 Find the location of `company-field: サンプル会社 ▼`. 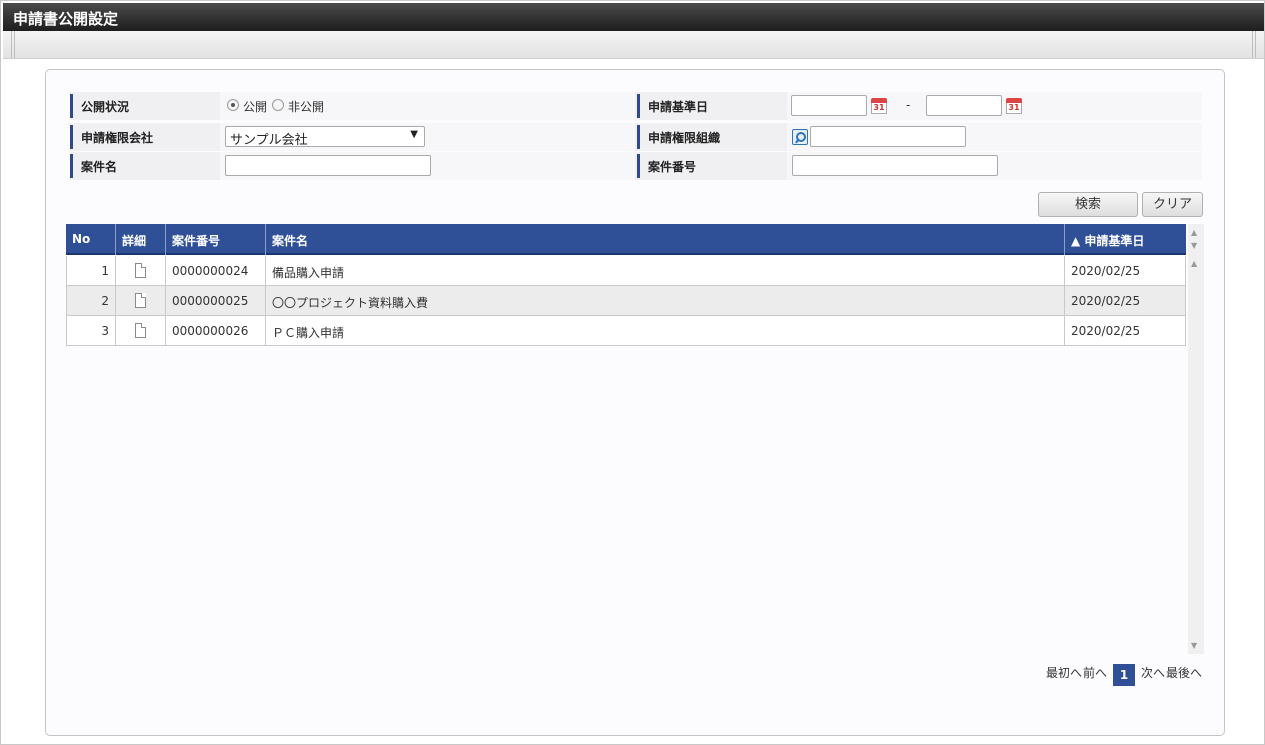

company-field: サンプル会社 ▼ is located at coordinates (427, 137).